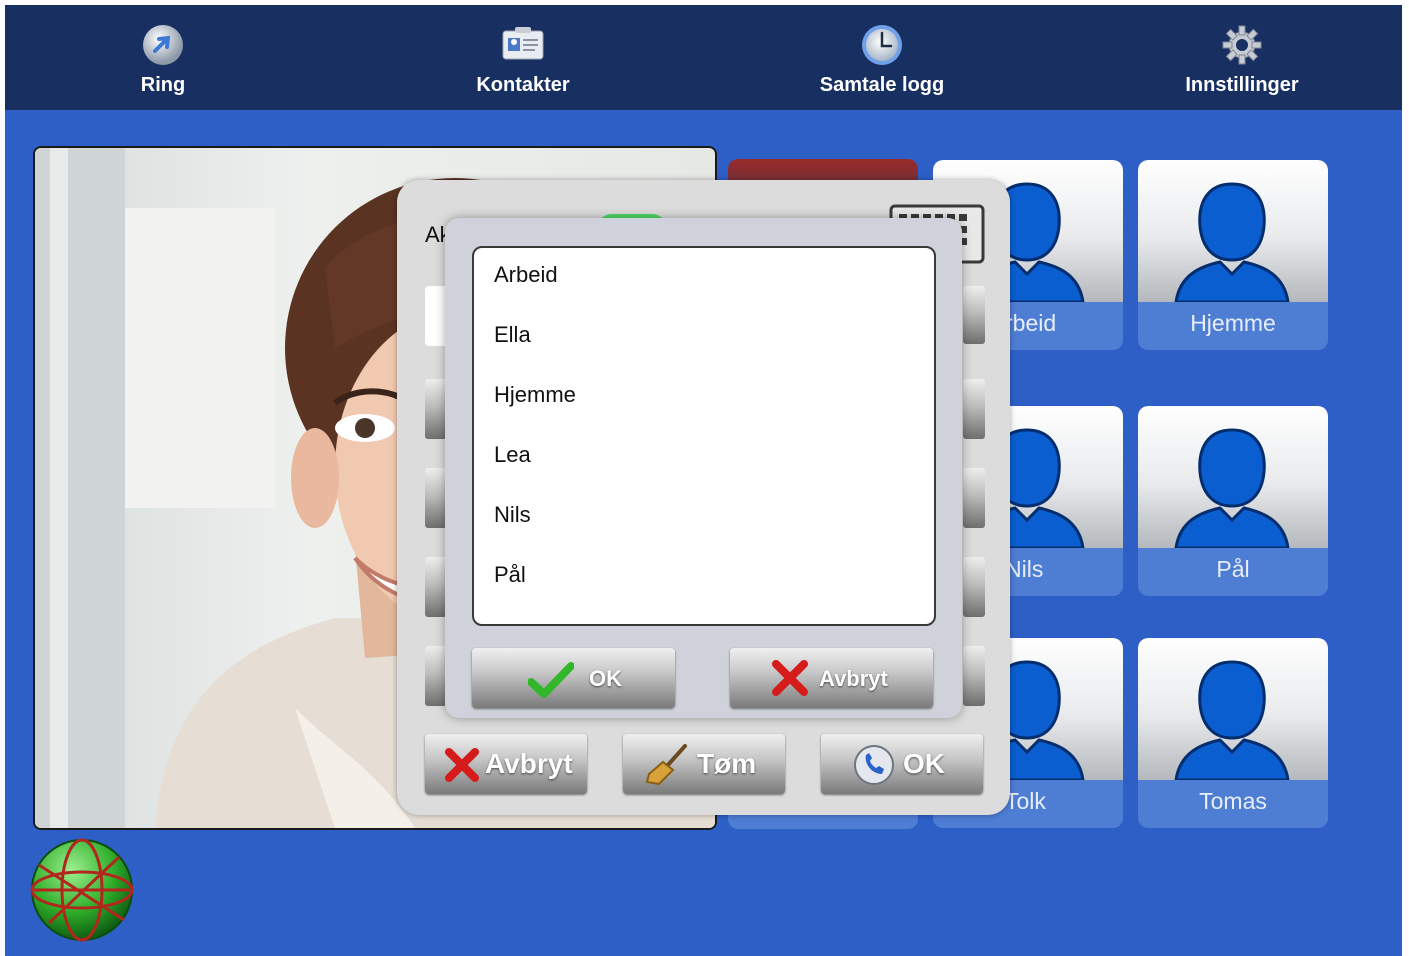 This screenshot has width=1409, height=956. What do you see at coordinates (512, 514) in the screenshot?
I see `list-item-label: Nils` at bounding box center [512, 514].